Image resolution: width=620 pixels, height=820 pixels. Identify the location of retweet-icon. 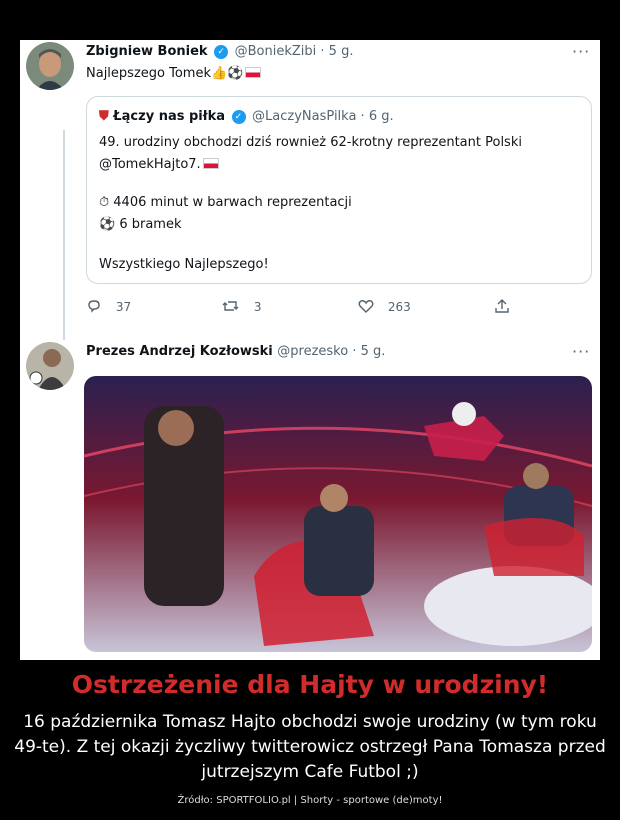
(230, 306).